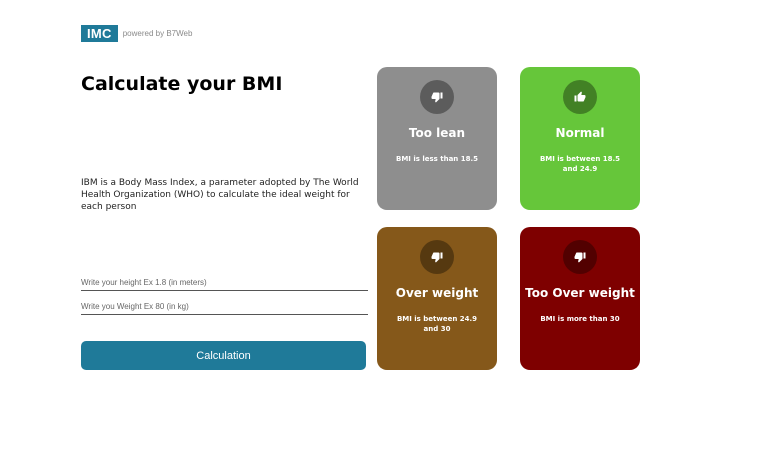  Describe the element at coordinates (224, 307) in the screenshot. I see `weight-input` at that location.